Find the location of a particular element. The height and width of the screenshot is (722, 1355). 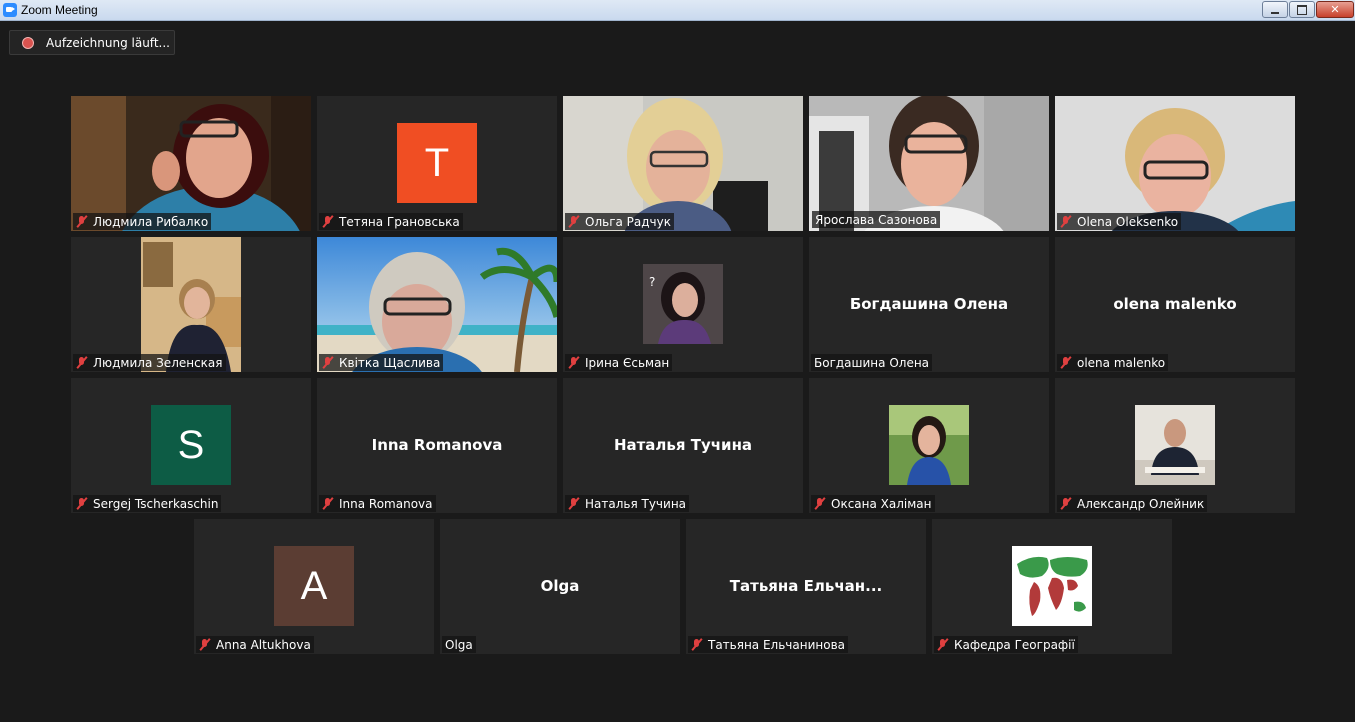

participant-tile: S Sergej Tscherkaschin is located at coordinates (191, 445).